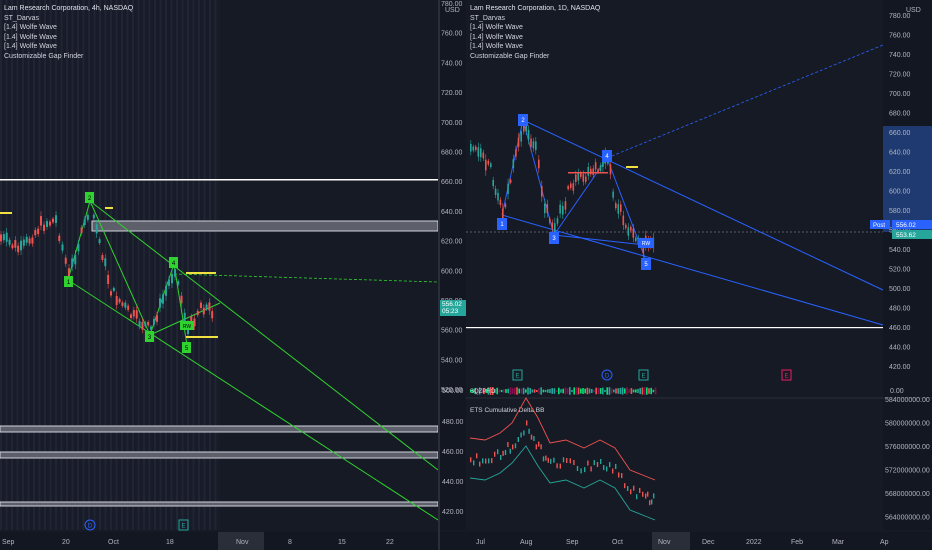  I want to click on price-tick: 720.00, so click(452, 93).